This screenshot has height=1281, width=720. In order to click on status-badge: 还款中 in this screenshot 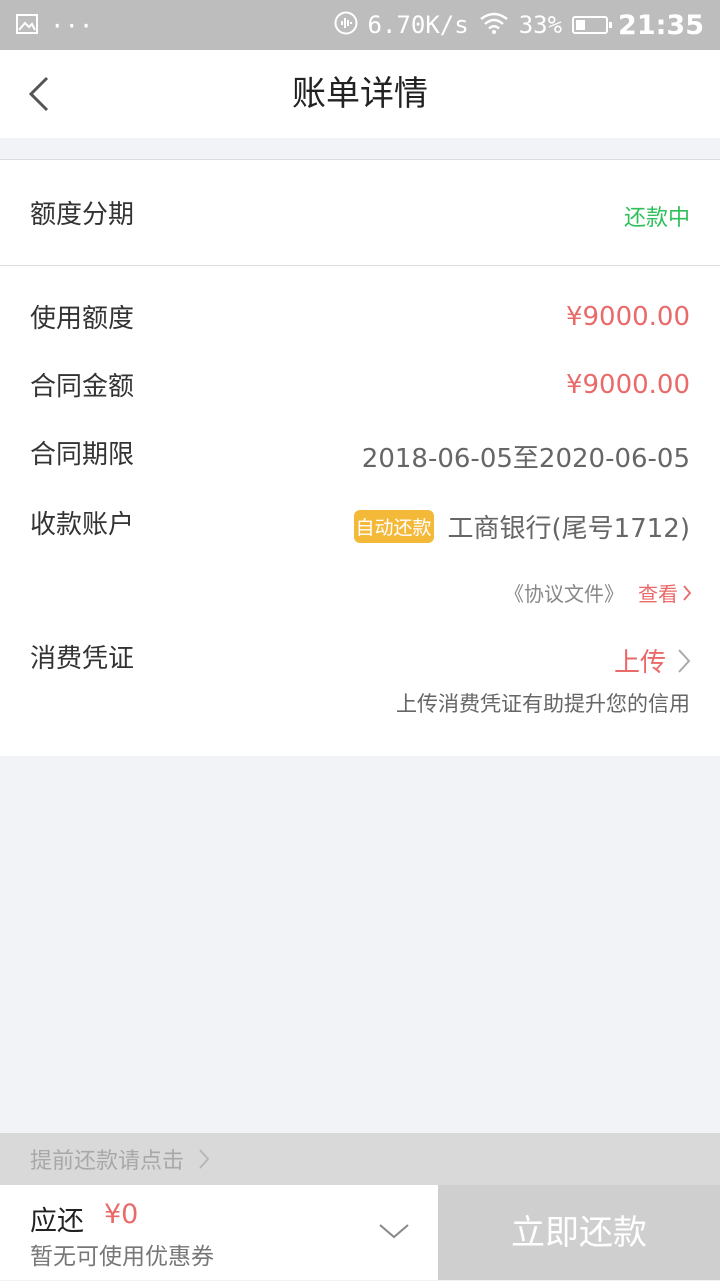, I will do `click(656, 218)`.